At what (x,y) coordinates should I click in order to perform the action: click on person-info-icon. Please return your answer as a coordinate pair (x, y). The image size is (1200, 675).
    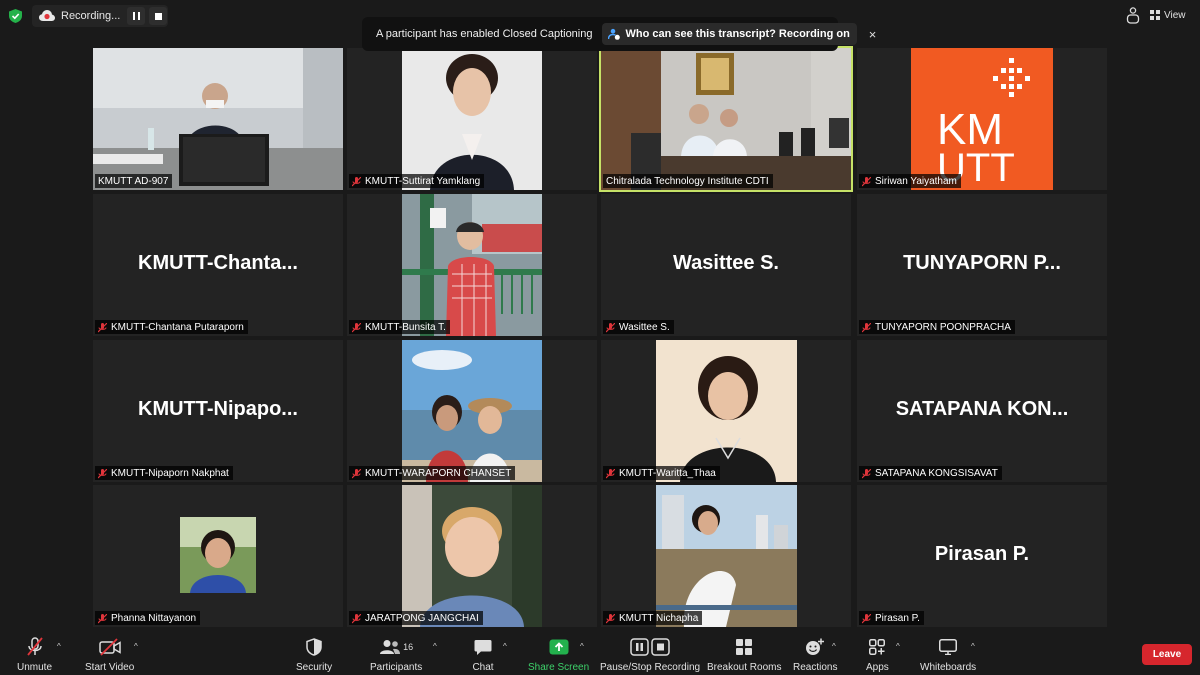
    Looking at the image, I should click on (614, 34).